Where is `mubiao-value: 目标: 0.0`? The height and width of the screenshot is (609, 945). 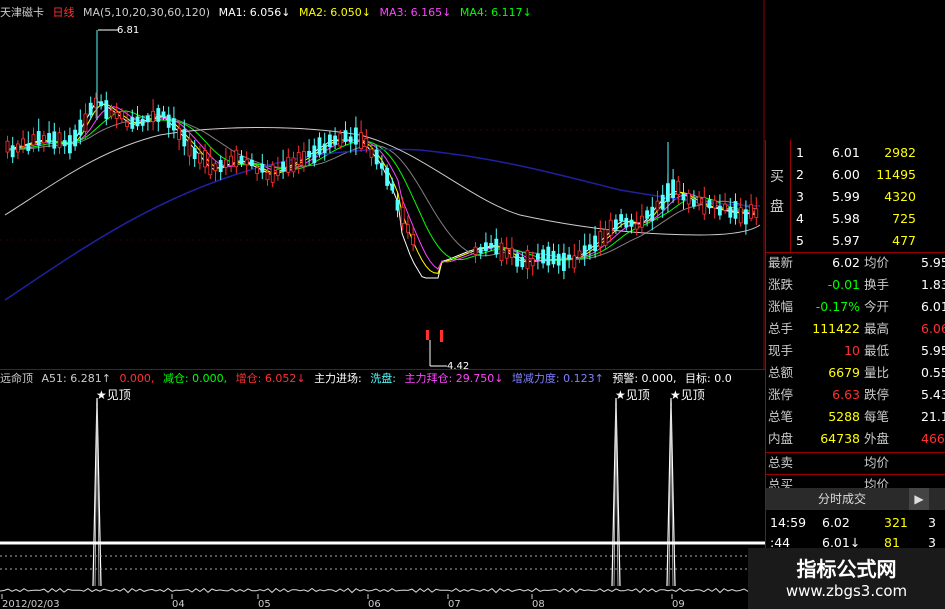
mubiao-value: 目标: 0.0 is located at coordinates (708, 378).